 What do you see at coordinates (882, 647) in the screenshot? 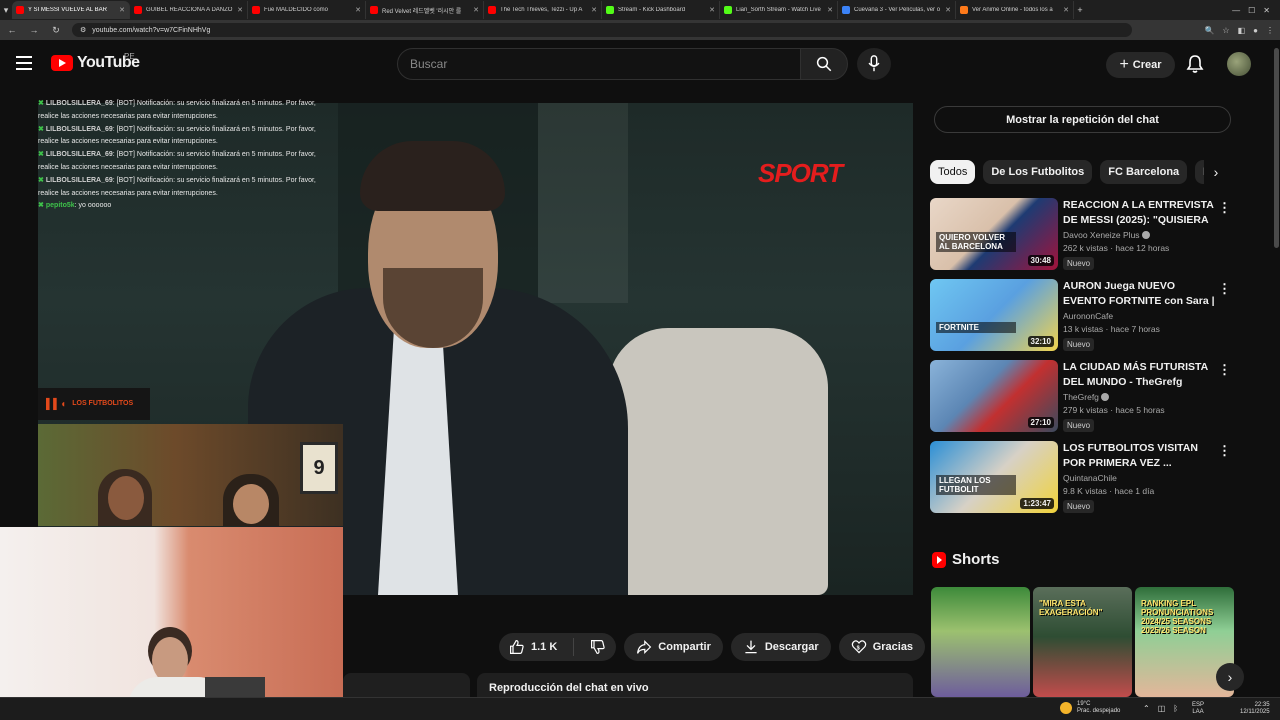
I see `thanks-button: $ Gracias` at bounding box center [882, 647].